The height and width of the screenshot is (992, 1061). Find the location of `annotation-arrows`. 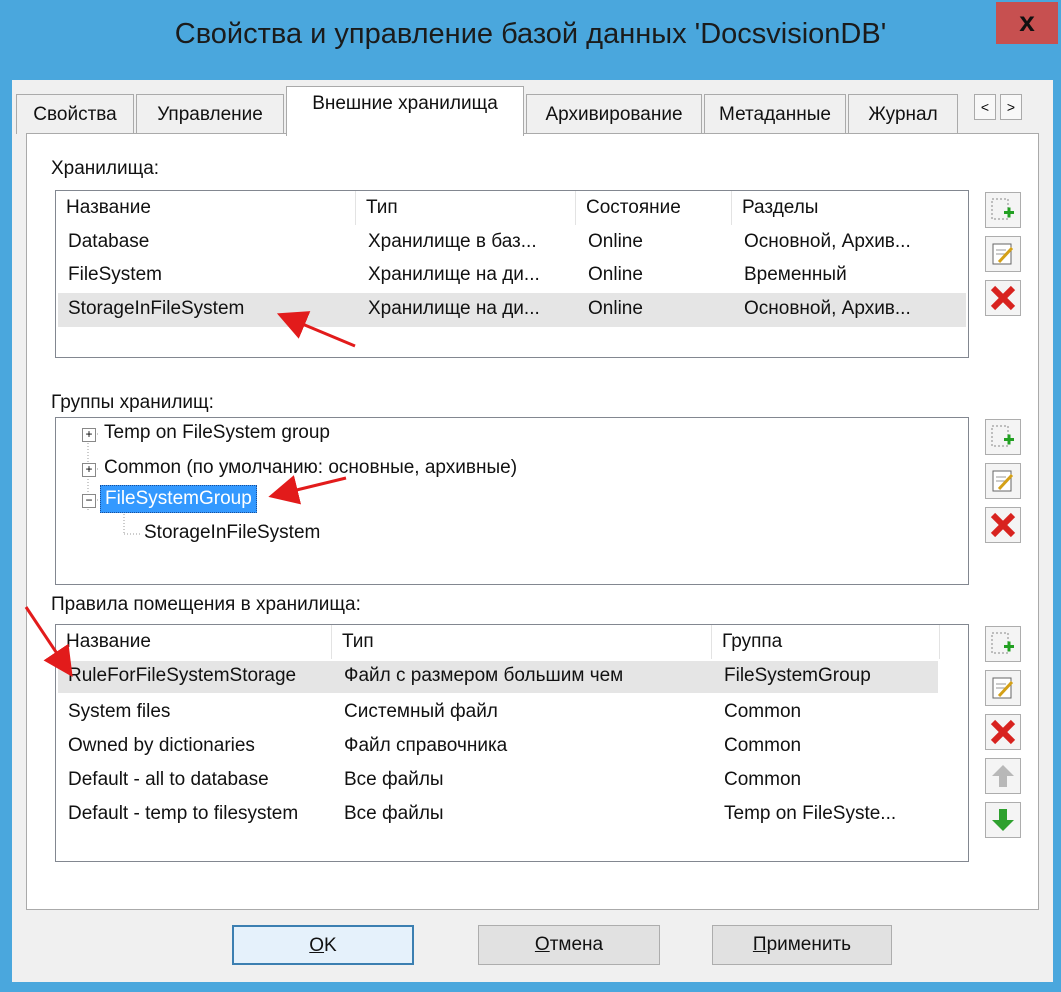

annotation-arrows is located at coordinates (190, 494).